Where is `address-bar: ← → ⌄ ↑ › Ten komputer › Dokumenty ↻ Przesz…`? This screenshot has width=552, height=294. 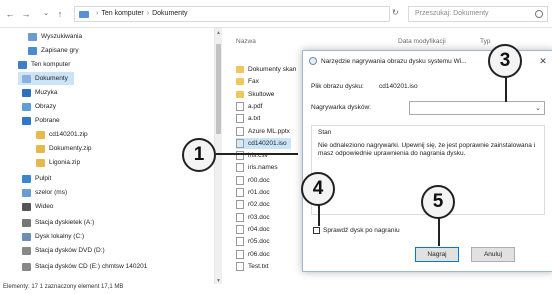 address-bar: ← → ⌄ ↑ › Ten komputer › Dokumenty ↻ Przesz… is located at coordinates (276, 14).